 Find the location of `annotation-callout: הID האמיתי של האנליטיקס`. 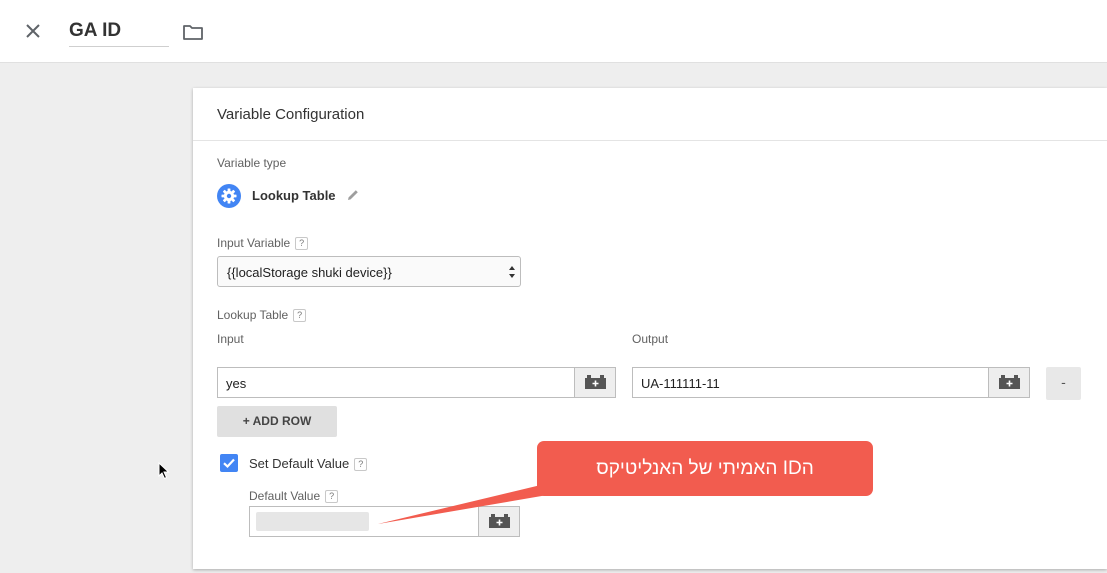

annotation-callout: הID האמיתי של האנליטיקס is located at coordinates (705, 468).